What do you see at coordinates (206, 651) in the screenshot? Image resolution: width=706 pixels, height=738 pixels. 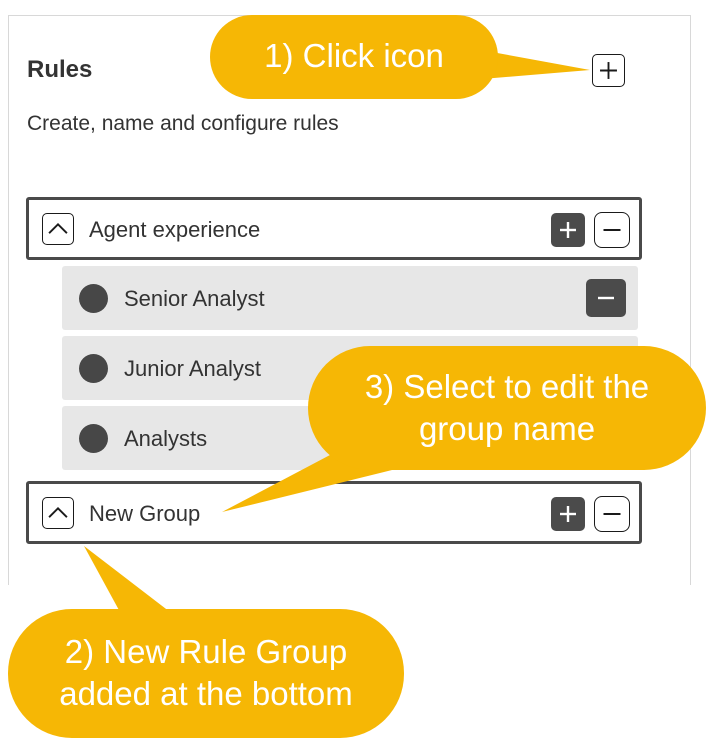 I see `callout-text: 2) New Rule Group` at bounding box center [206, 651].